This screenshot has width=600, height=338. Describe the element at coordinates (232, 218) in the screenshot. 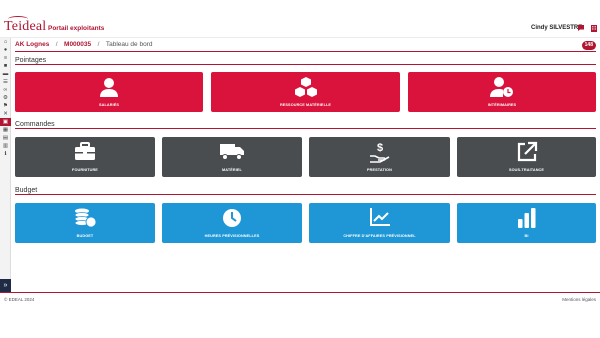

I see `clock-icon` at that location.